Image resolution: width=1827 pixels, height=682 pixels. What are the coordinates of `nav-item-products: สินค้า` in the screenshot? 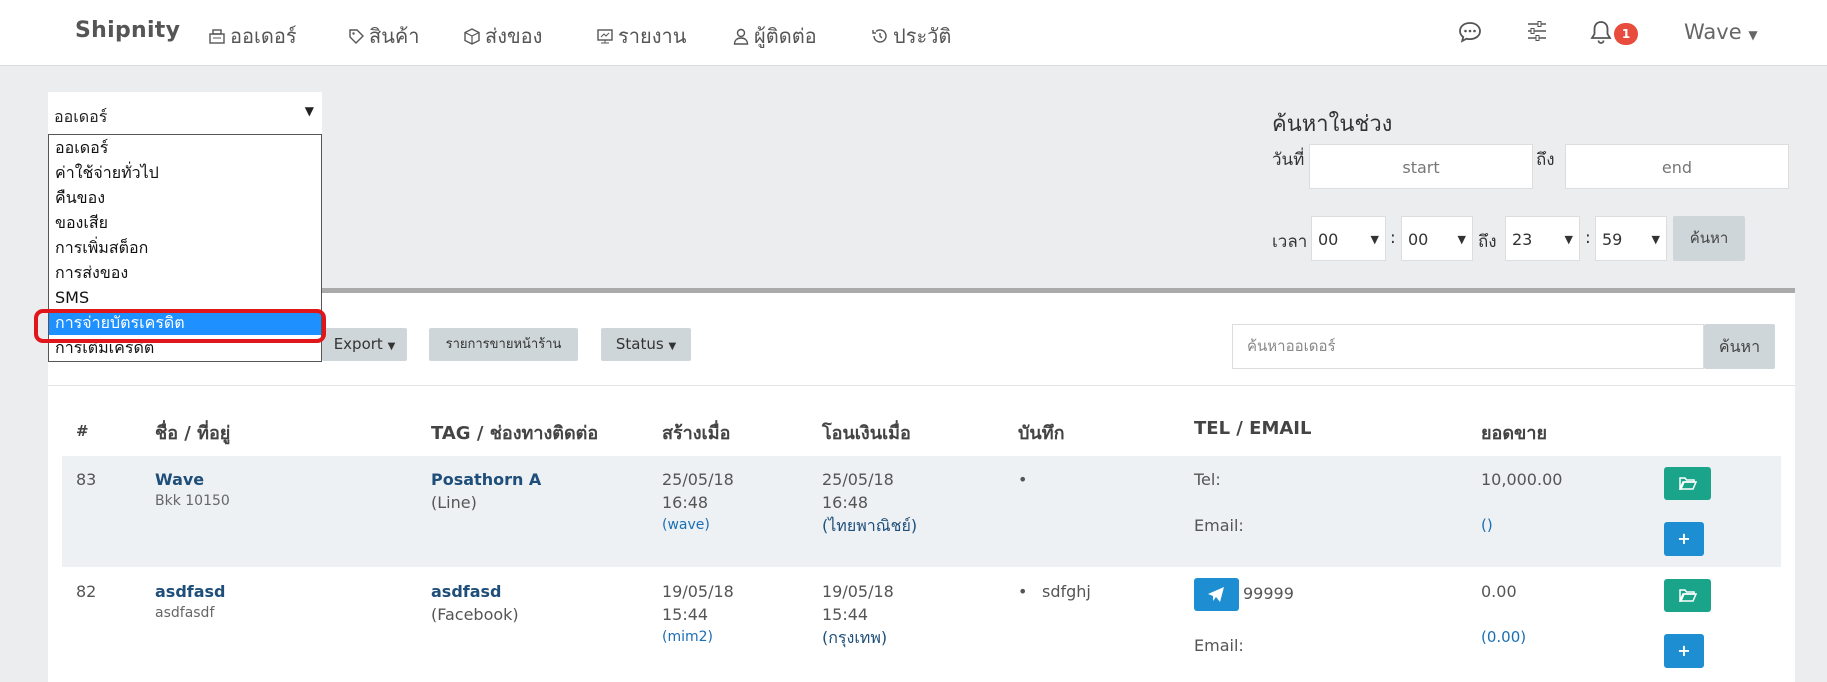 It's located at (383, 36).